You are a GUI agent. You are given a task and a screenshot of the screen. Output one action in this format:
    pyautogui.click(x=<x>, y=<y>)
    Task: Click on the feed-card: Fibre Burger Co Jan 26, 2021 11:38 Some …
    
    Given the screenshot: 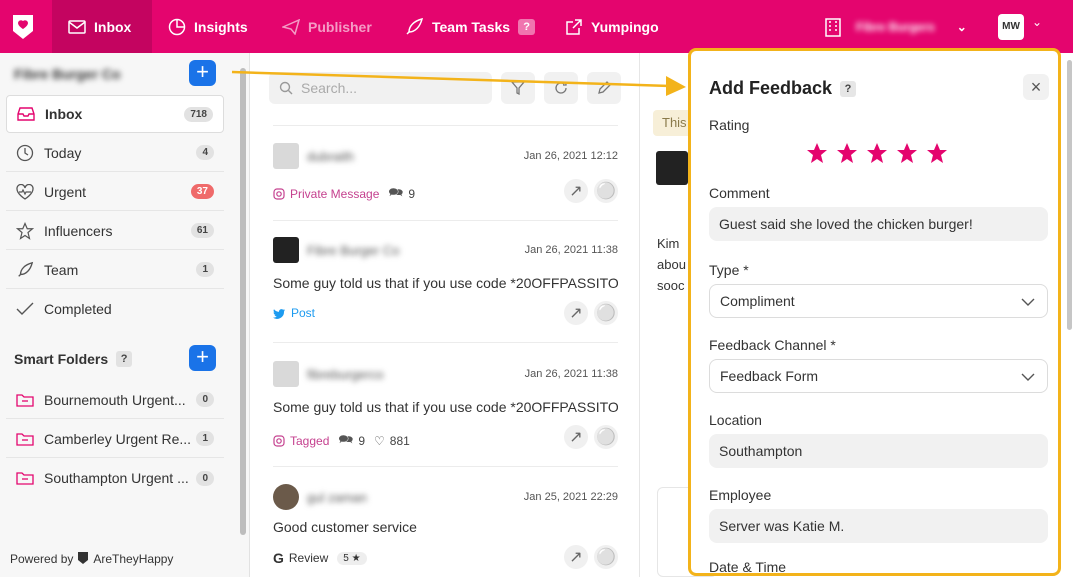 What is the action you would take?
    pyautogui.click(x=445, y=282)
    